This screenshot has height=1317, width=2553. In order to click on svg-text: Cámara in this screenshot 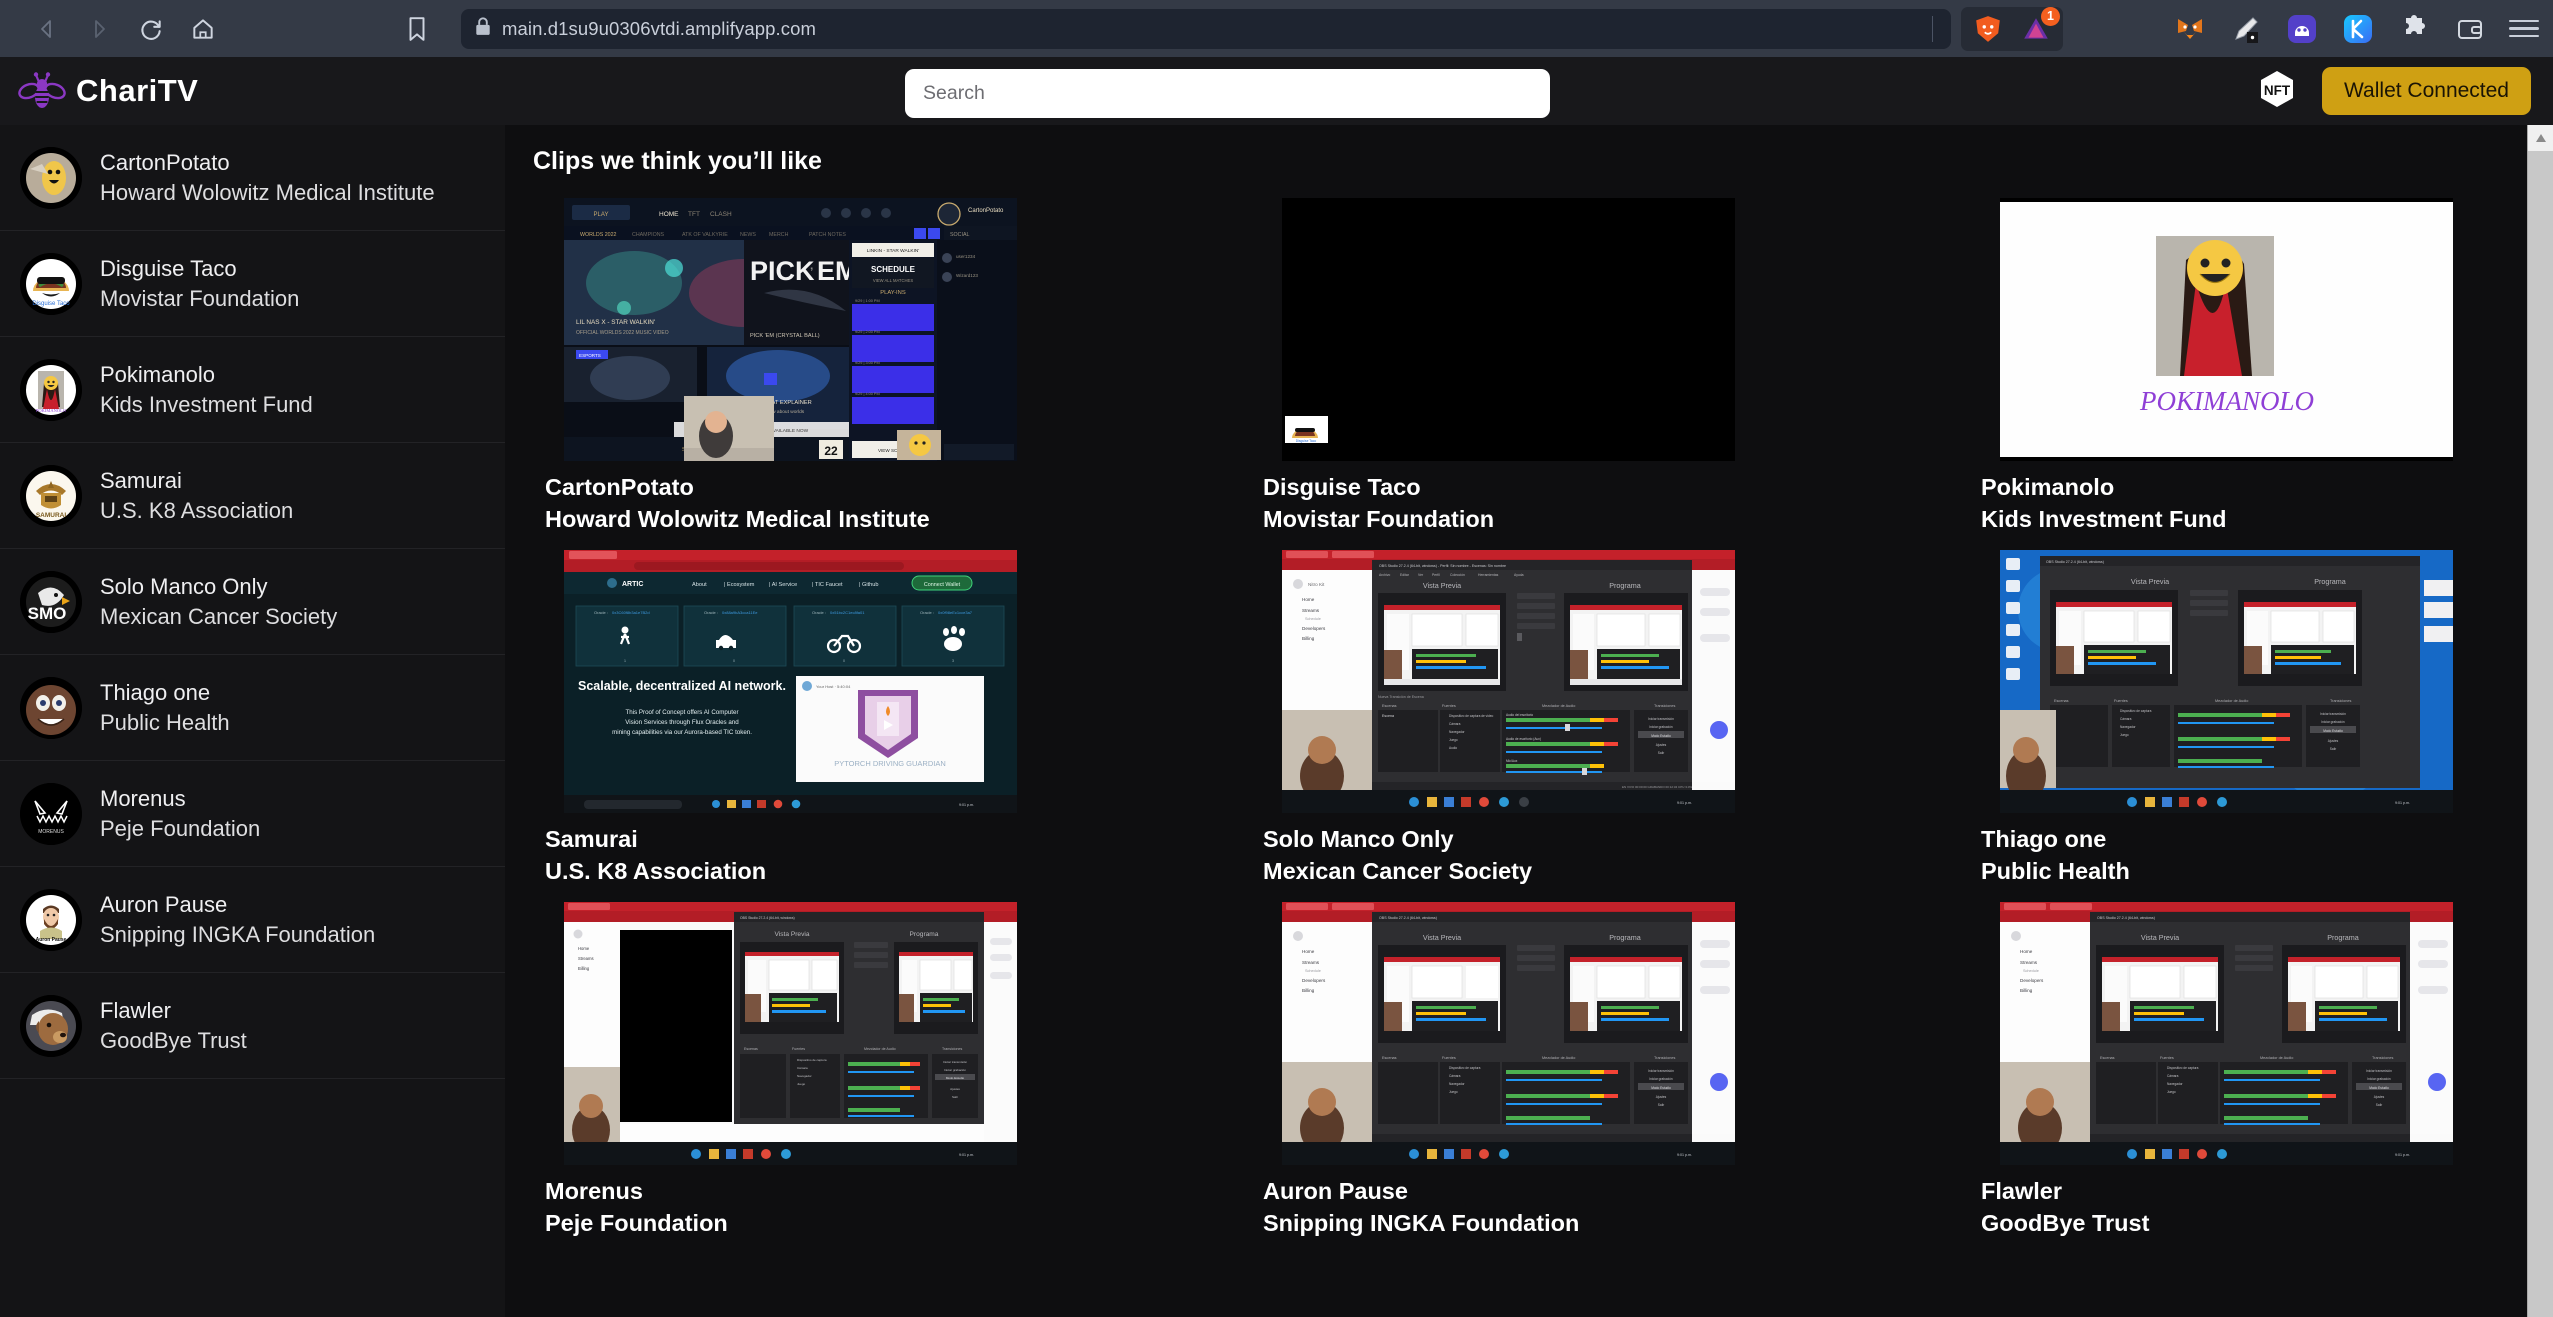, I will do `click(2173, 1076)`.